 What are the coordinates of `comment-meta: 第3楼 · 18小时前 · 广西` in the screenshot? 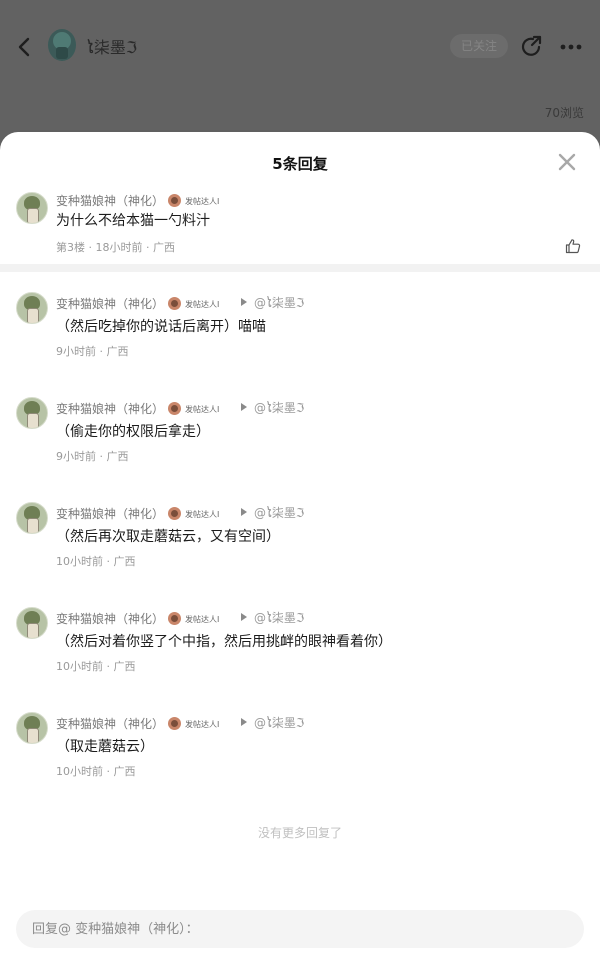 It's located at (115, 247).